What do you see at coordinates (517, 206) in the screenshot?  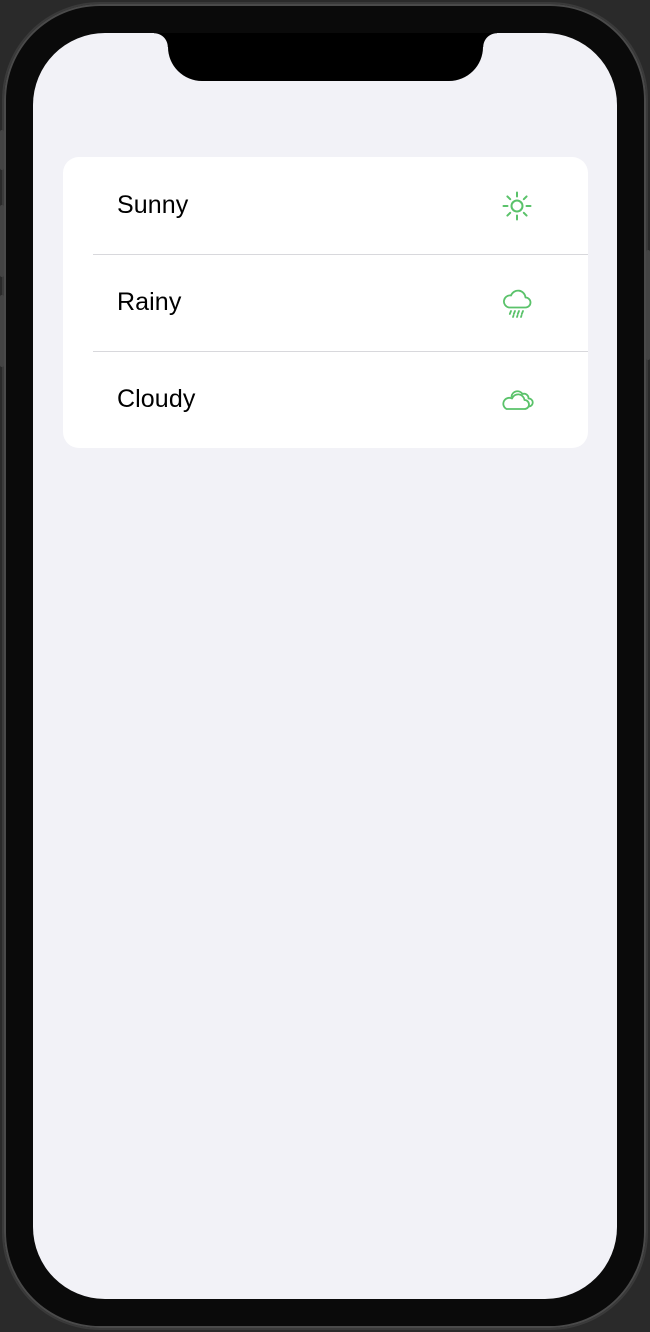 I see `sun-icon` at bounding box center [517, 206].